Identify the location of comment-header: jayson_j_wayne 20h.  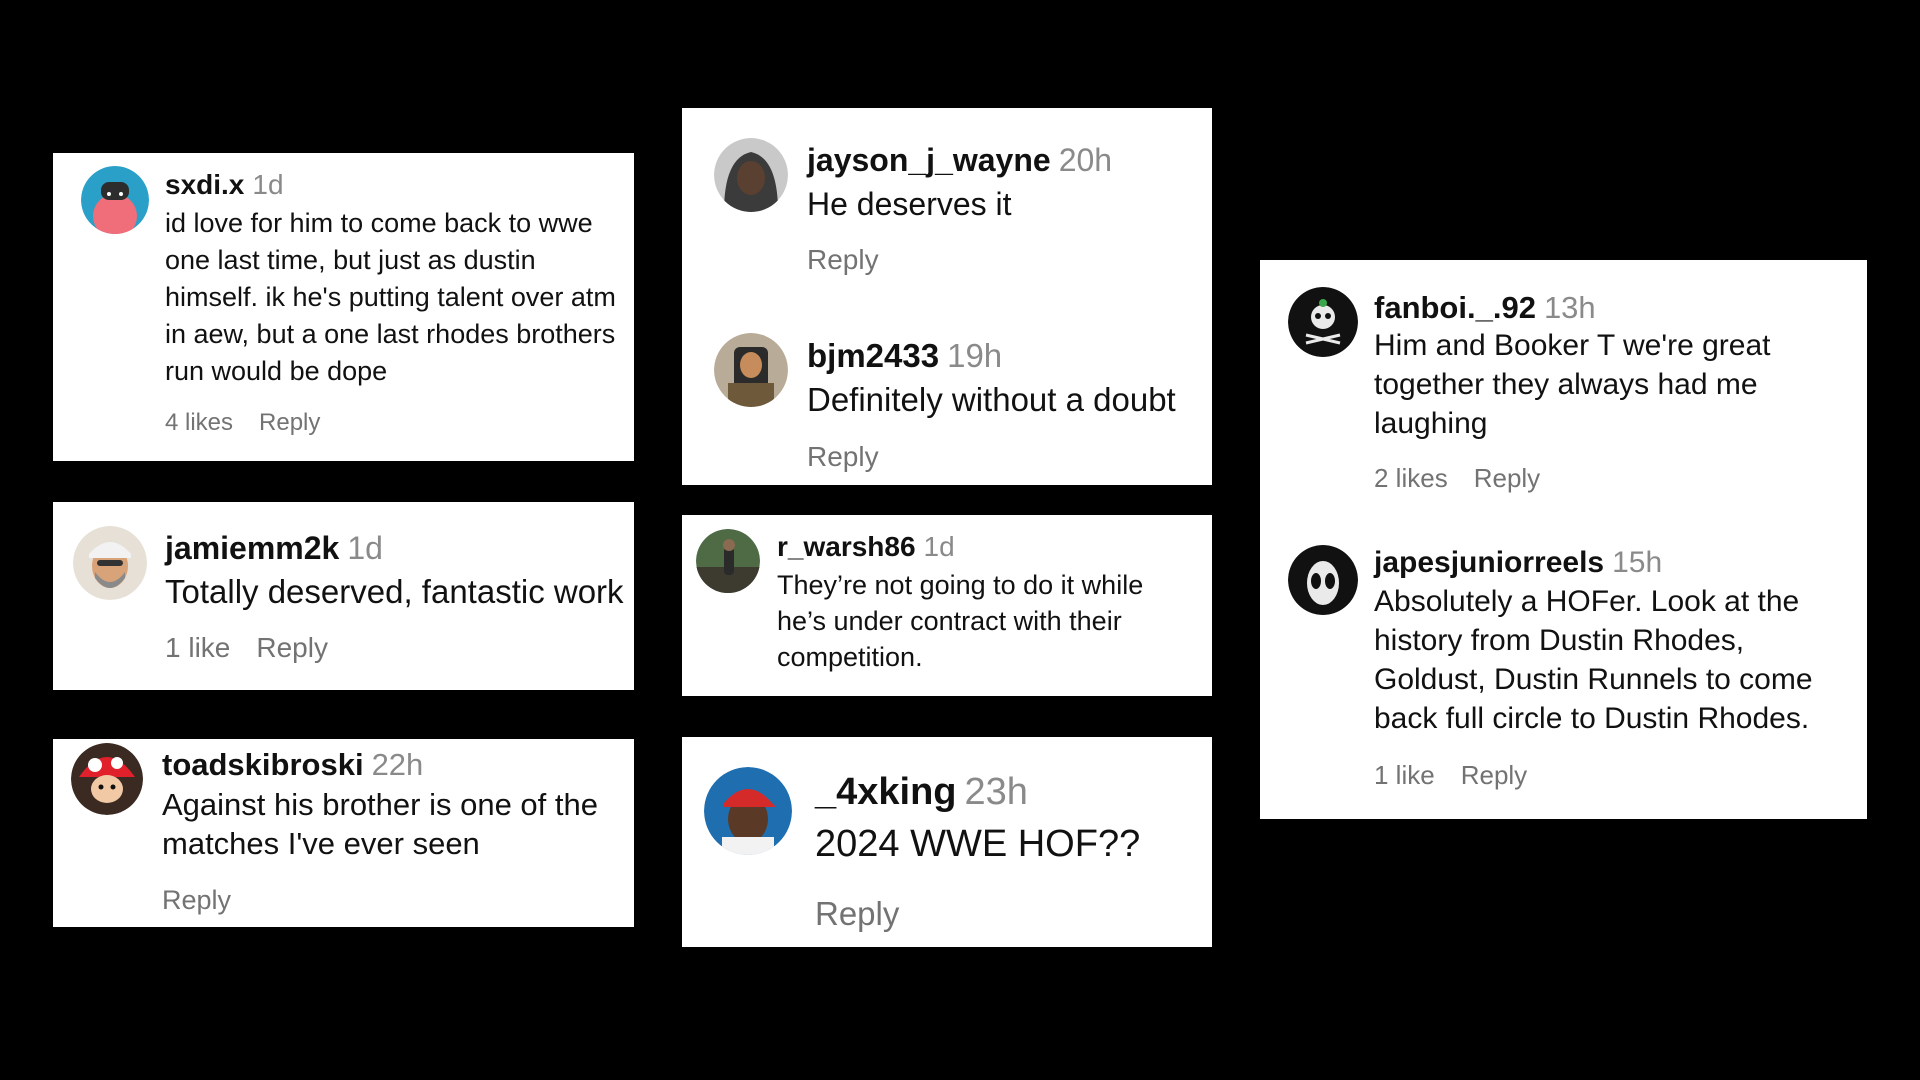
(959, 160).